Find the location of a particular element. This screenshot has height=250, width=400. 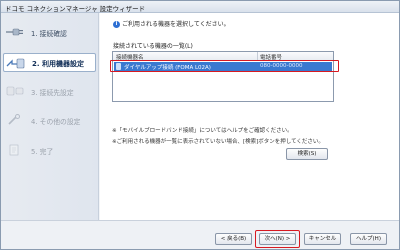

step-device-settings: 2. 利用機器設定 is located at coordinates (49, 62).